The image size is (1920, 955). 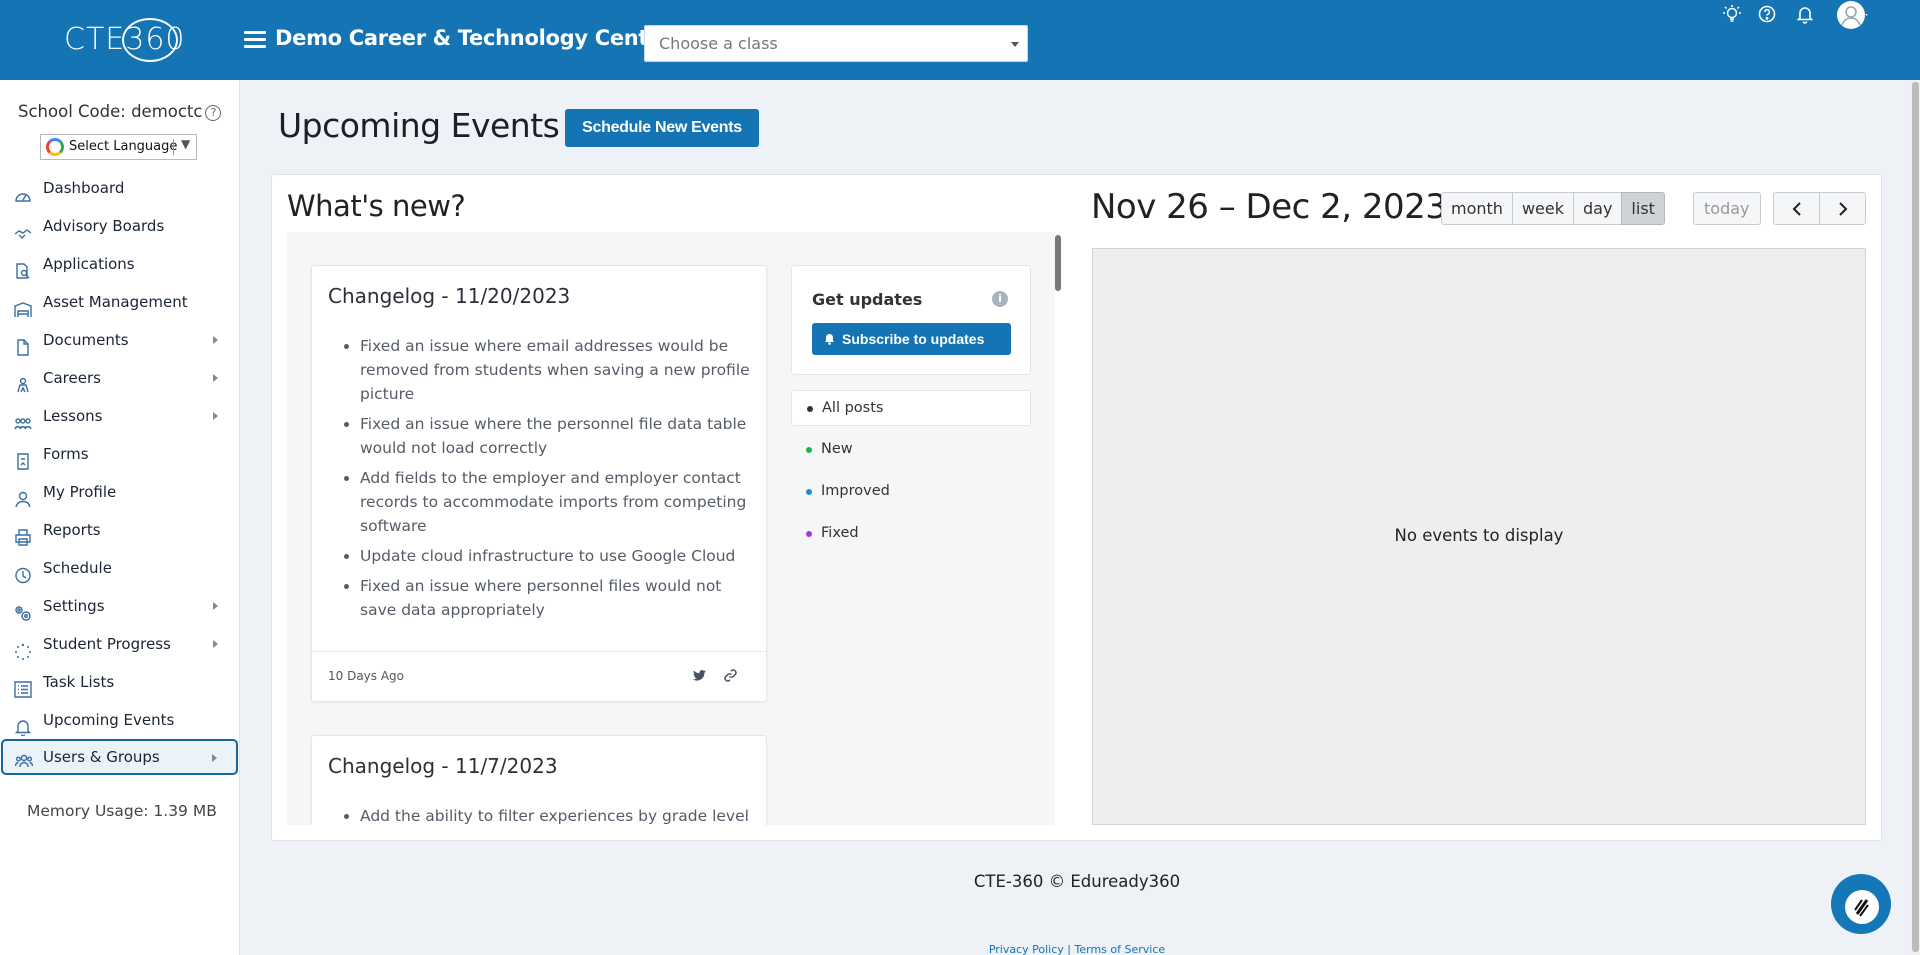 I want to click on sidebar-item-label: Reports, so click(x=72, y=530).